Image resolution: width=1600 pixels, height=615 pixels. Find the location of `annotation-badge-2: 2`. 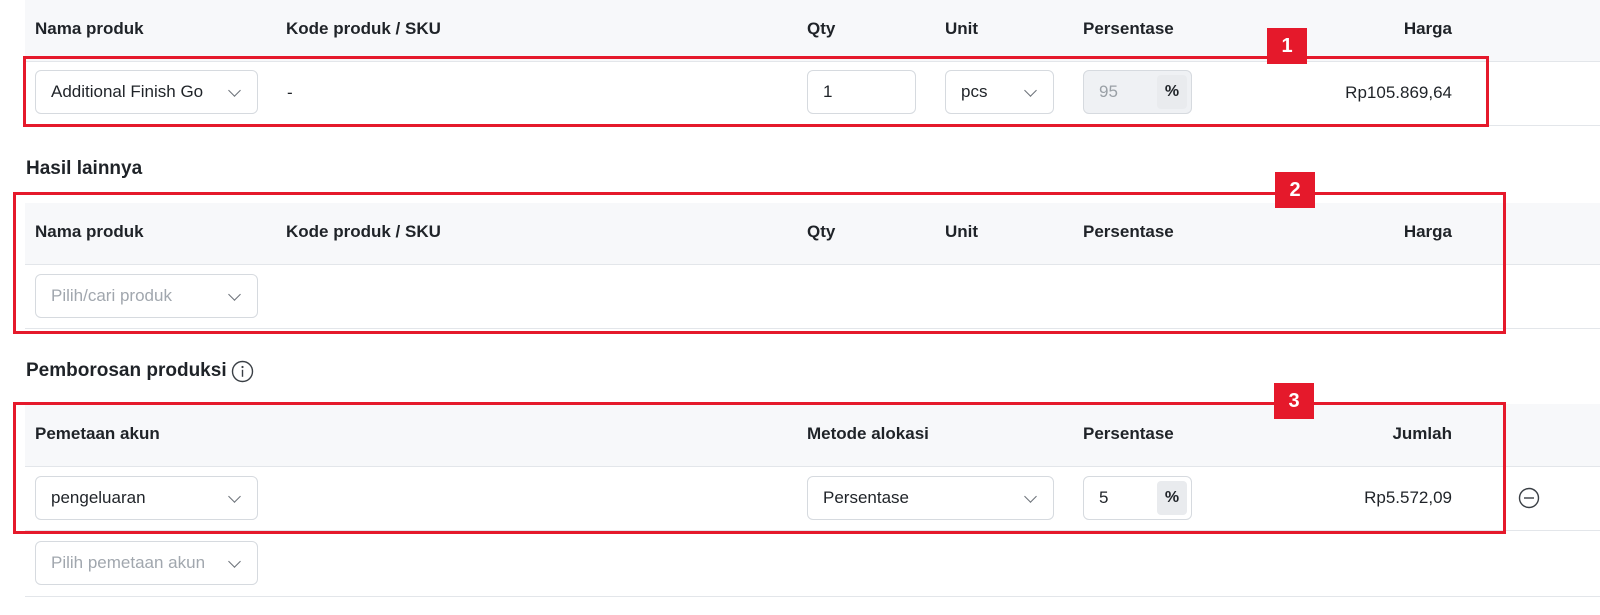

annotation-badge-2: 2 is located at coordinates (1295, 190).